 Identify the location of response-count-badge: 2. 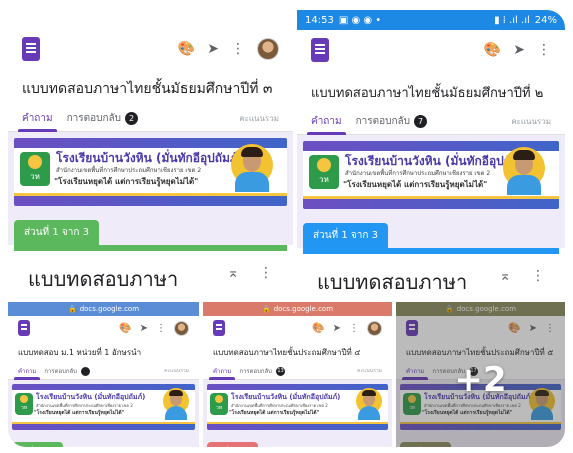
(131, 118).